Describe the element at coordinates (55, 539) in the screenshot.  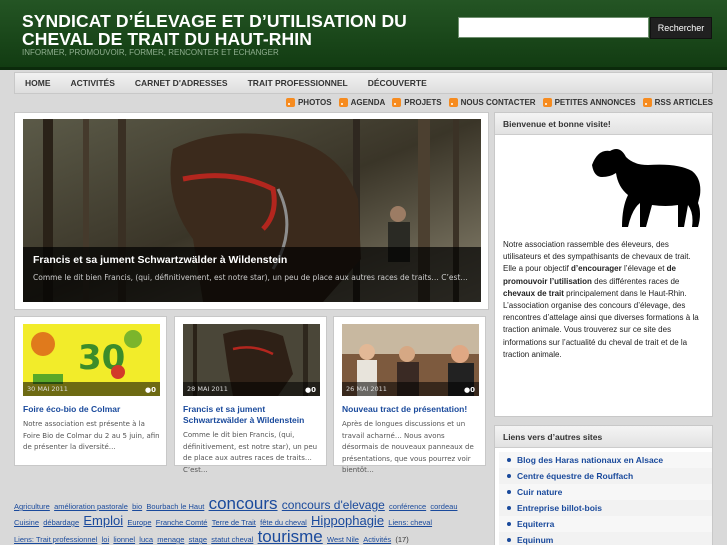
I see `tag-link: Liens: Trait professionnel` at that location.